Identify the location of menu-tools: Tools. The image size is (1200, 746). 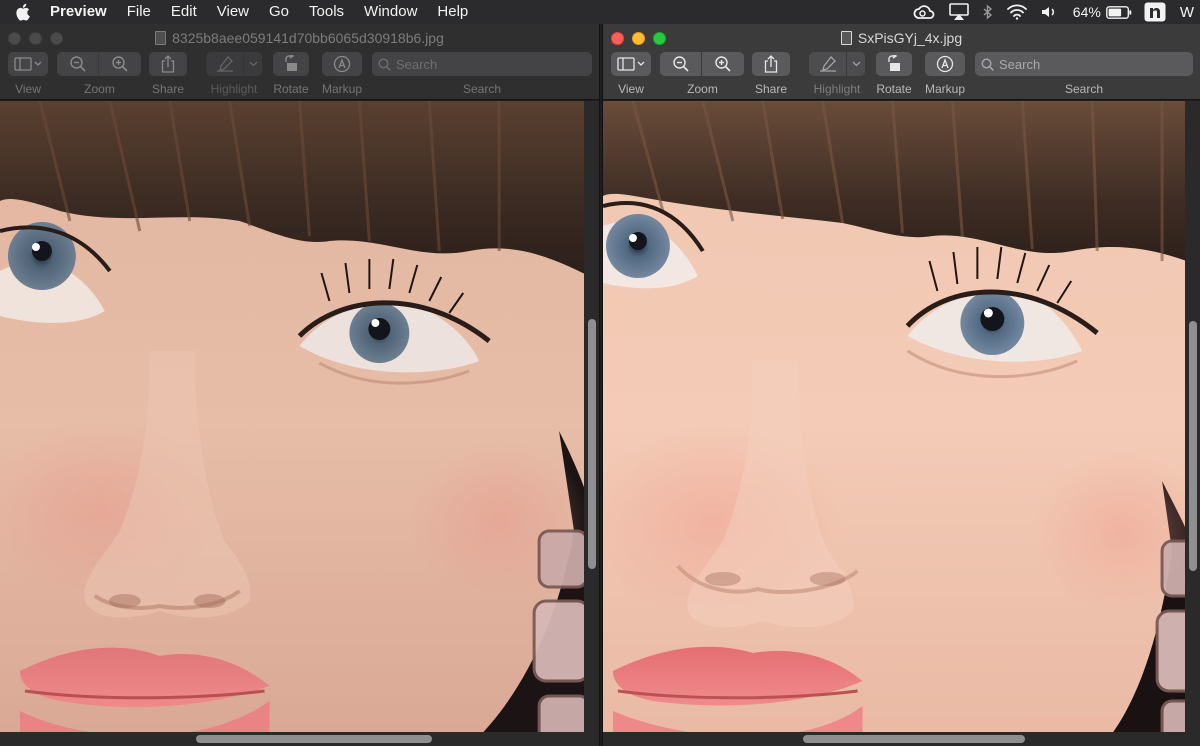
(326, 12).